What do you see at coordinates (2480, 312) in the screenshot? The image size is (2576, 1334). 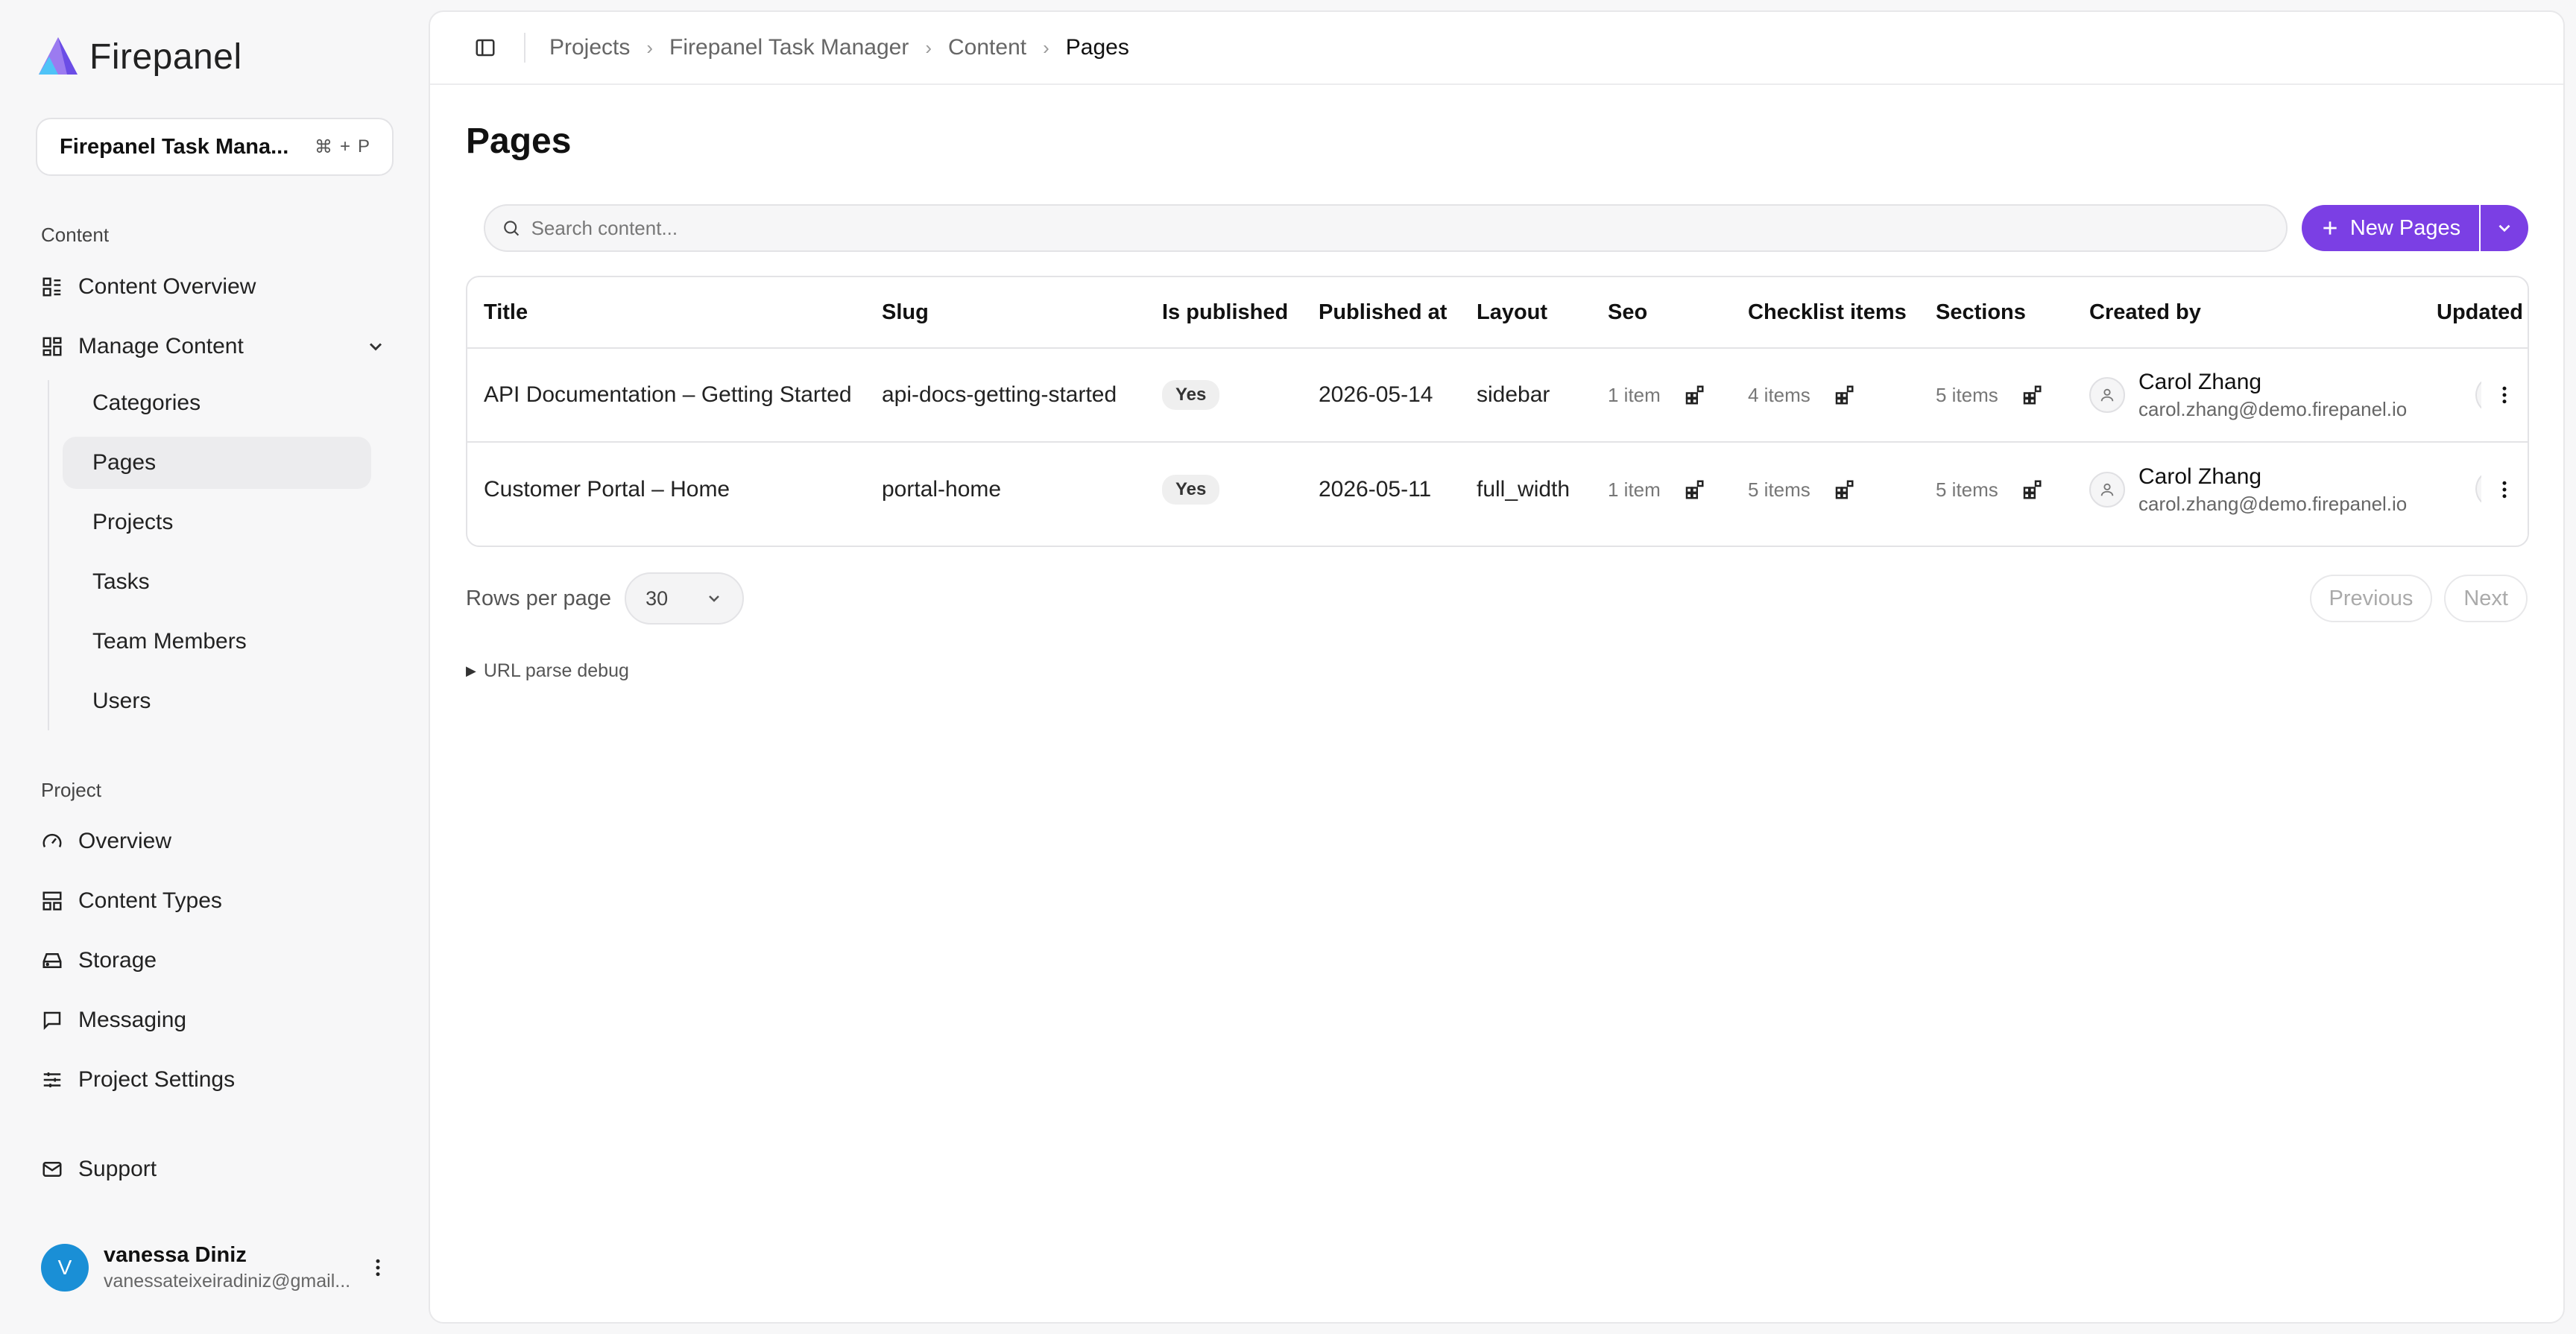 I see `column-header-updated: Updated` at bounding box center [2480, 312].